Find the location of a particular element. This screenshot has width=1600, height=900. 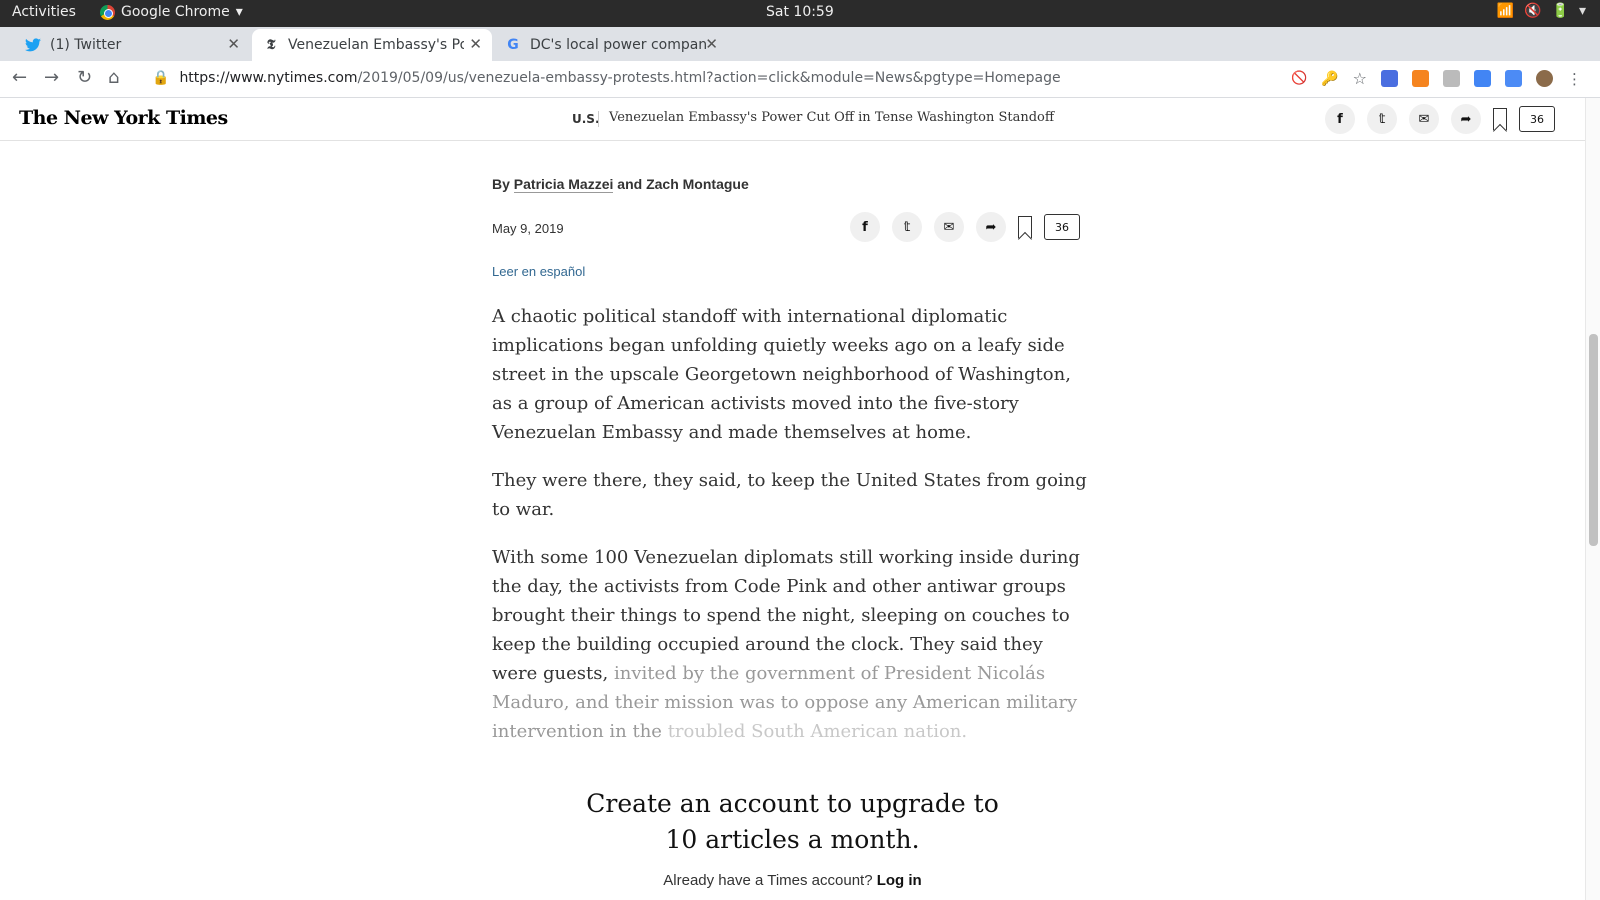

app-name: Google Chrome is located at coordinates (175, 12).